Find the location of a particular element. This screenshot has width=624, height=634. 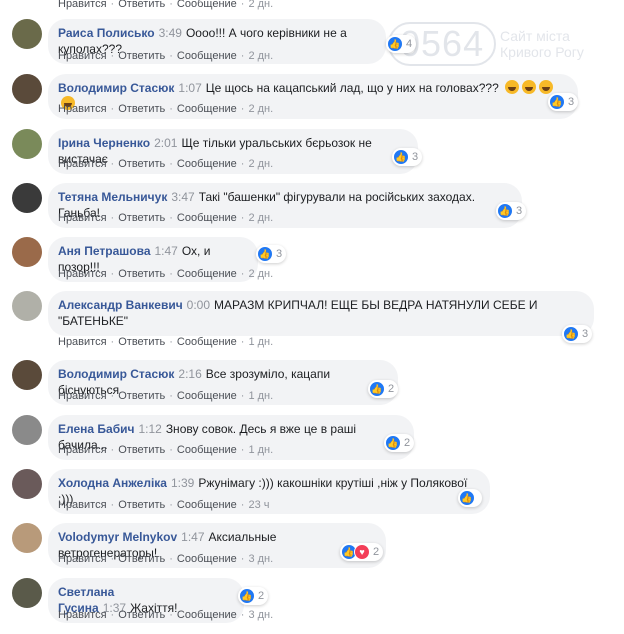

author-name: Ірина Черненко is located at coordinates (104, 143).